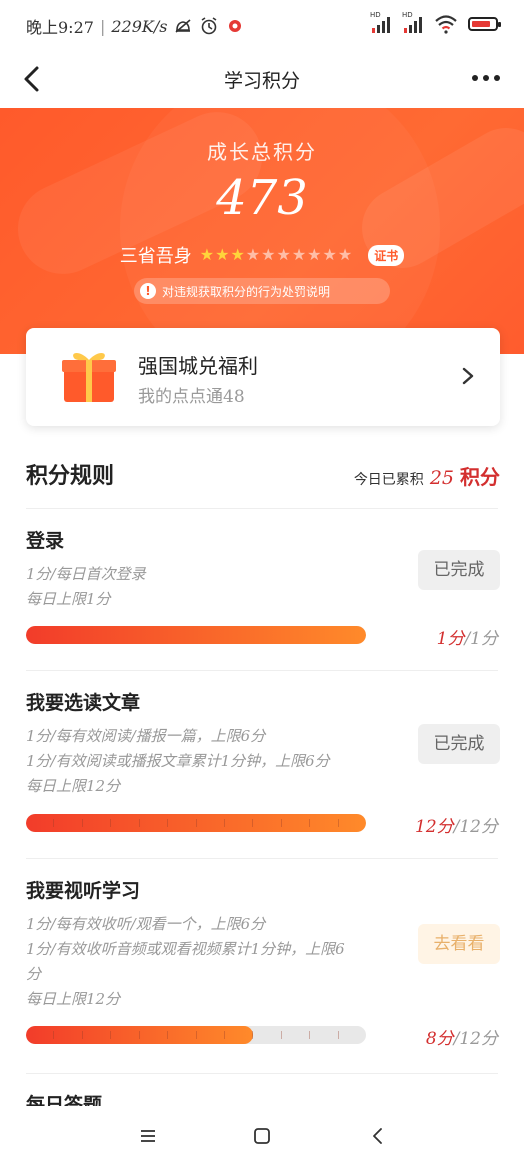 The width and height of the screenshot is (524, 1166). I want to click on network-speed: 229K/s, so click(139, 26).